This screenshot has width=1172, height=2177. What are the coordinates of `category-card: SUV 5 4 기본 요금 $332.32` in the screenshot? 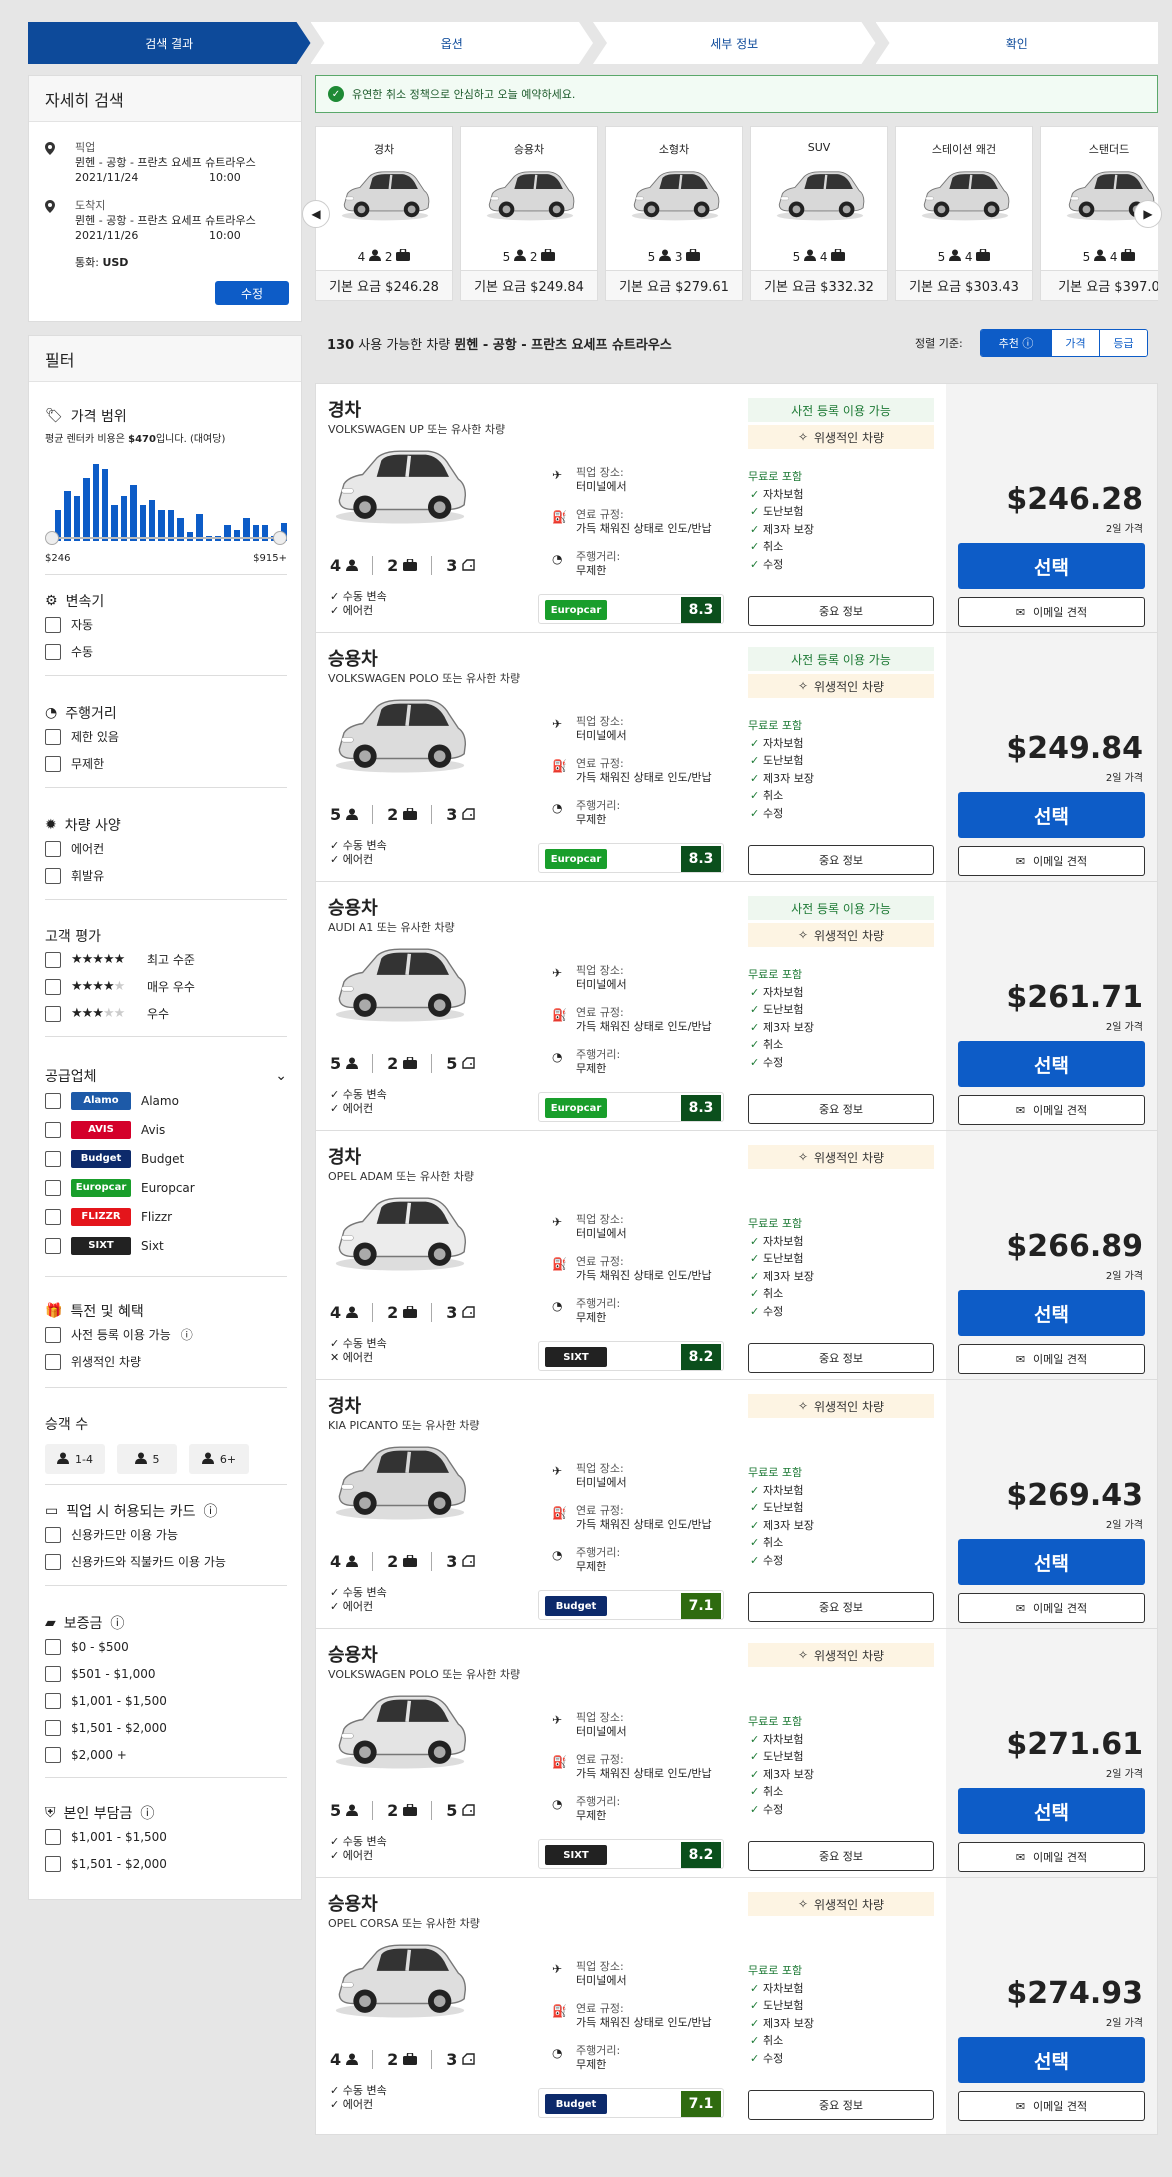 It's located at (819, 213).